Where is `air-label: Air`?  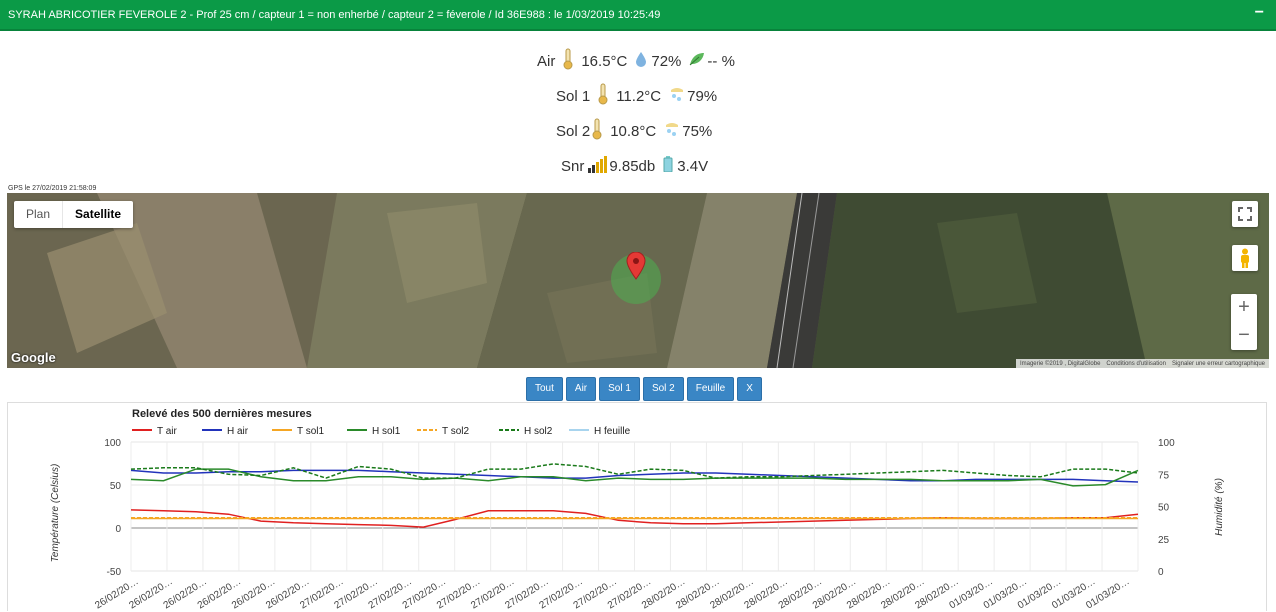 air-label: Air is located at coordinates (546, 61).